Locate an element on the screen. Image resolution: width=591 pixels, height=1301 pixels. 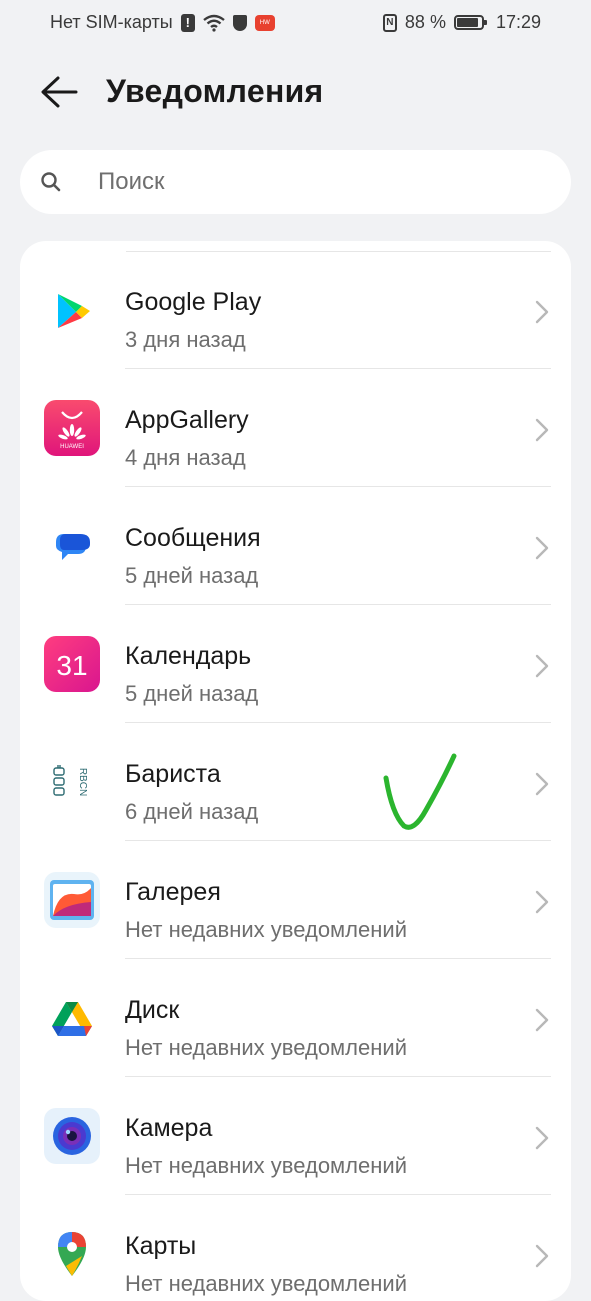
svg-text: 31 is located at coordinates (71, 665).